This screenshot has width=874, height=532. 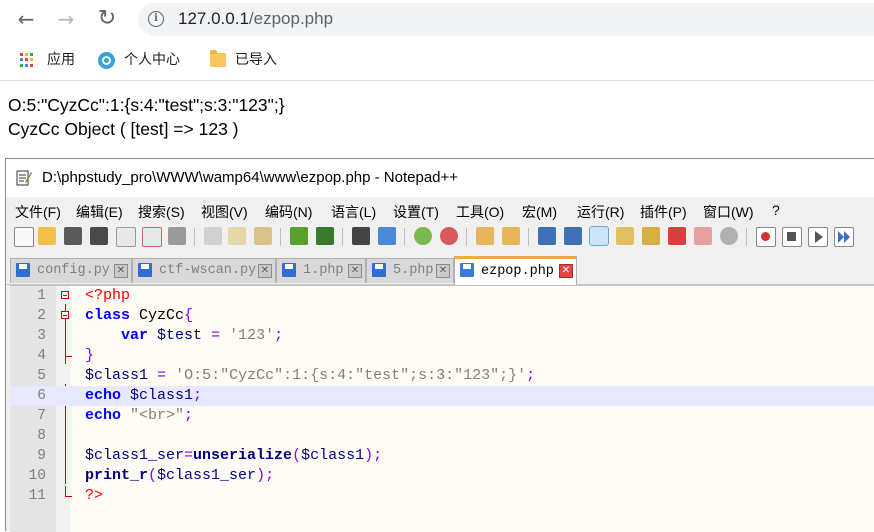 What do you see at coordinates (651, 236) in the screenshot?
I see `document-map-icon` at bounding box center [651, 236].